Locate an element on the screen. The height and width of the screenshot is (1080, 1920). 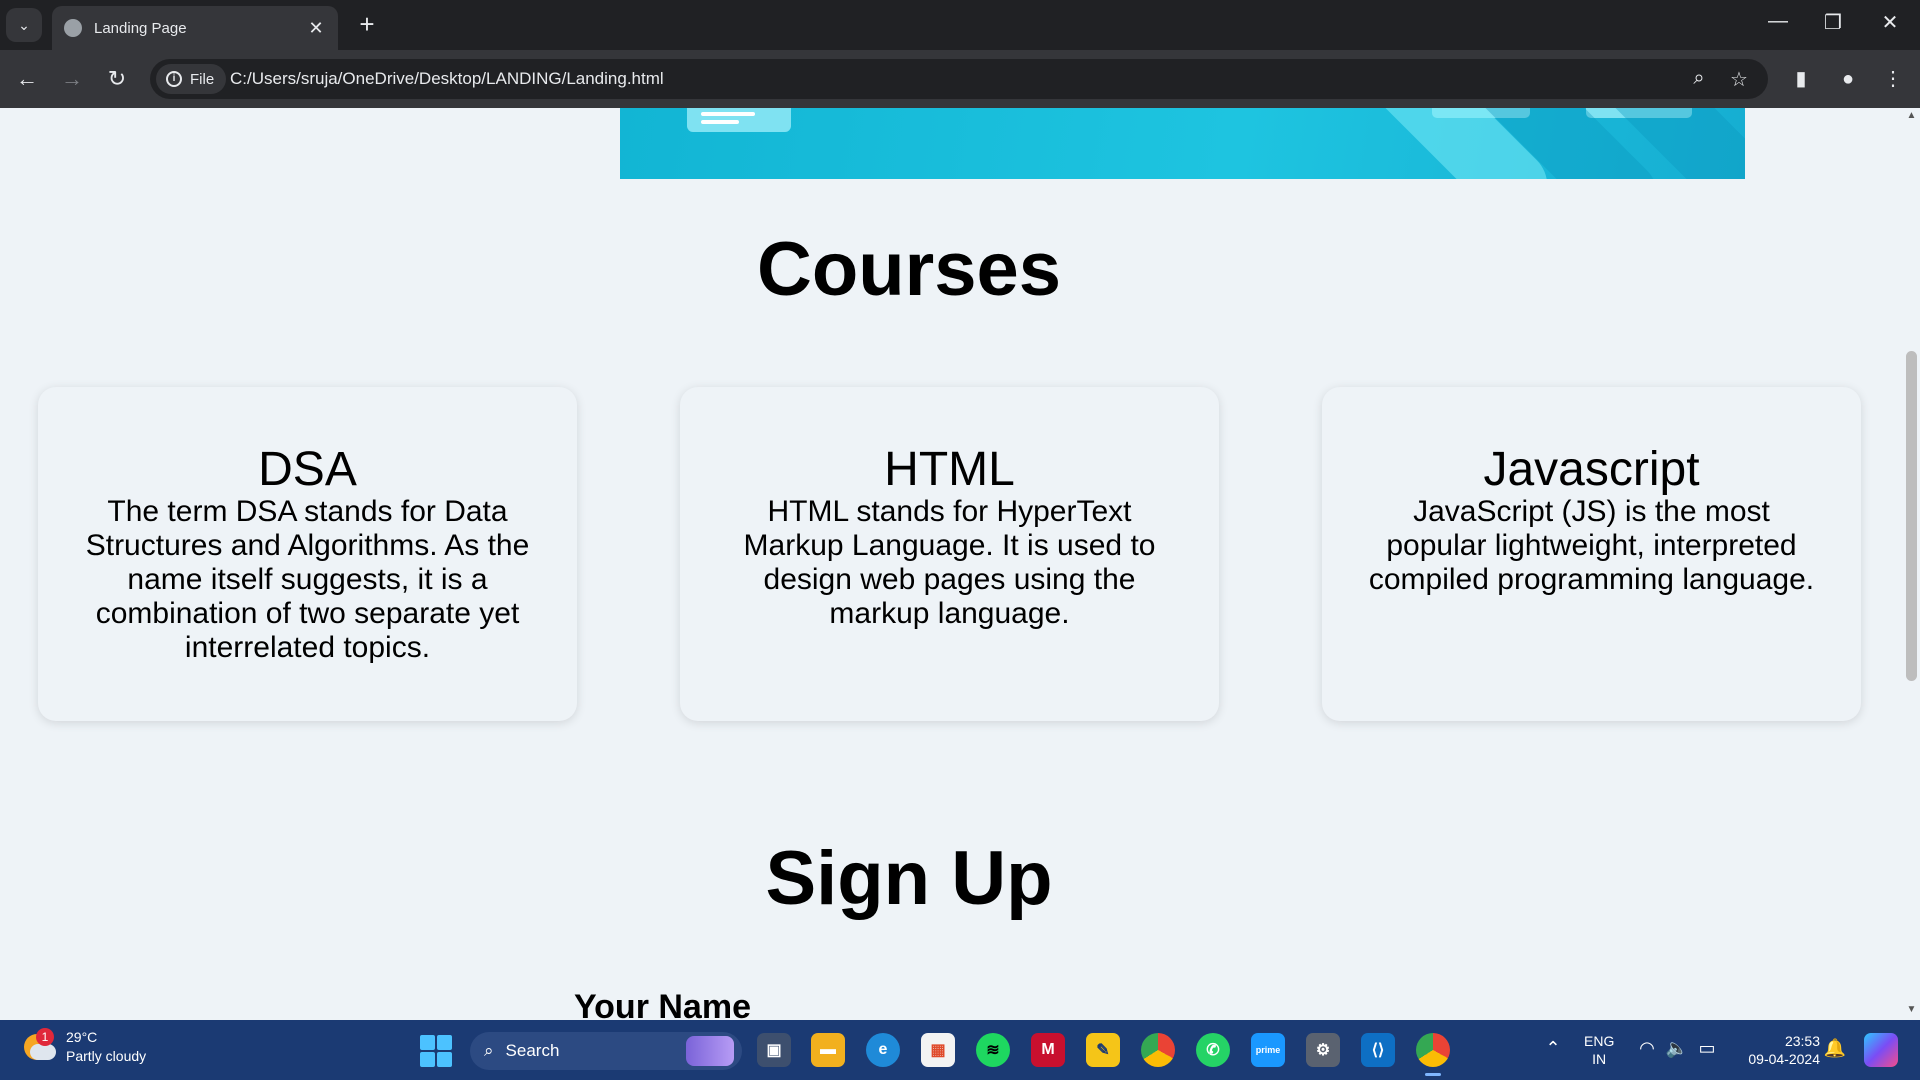
prime-video-icon: prime is located at coordinates (1268, 1050).